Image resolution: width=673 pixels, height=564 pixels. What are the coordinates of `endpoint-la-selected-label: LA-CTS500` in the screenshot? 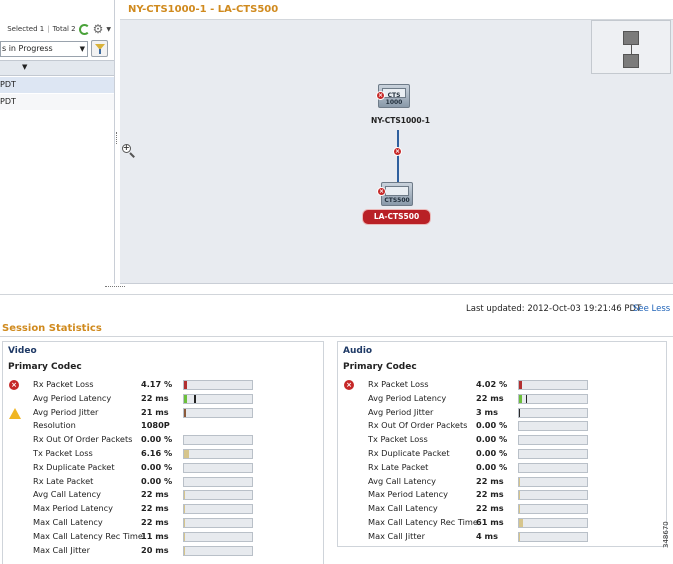 It's located at (396, 217).